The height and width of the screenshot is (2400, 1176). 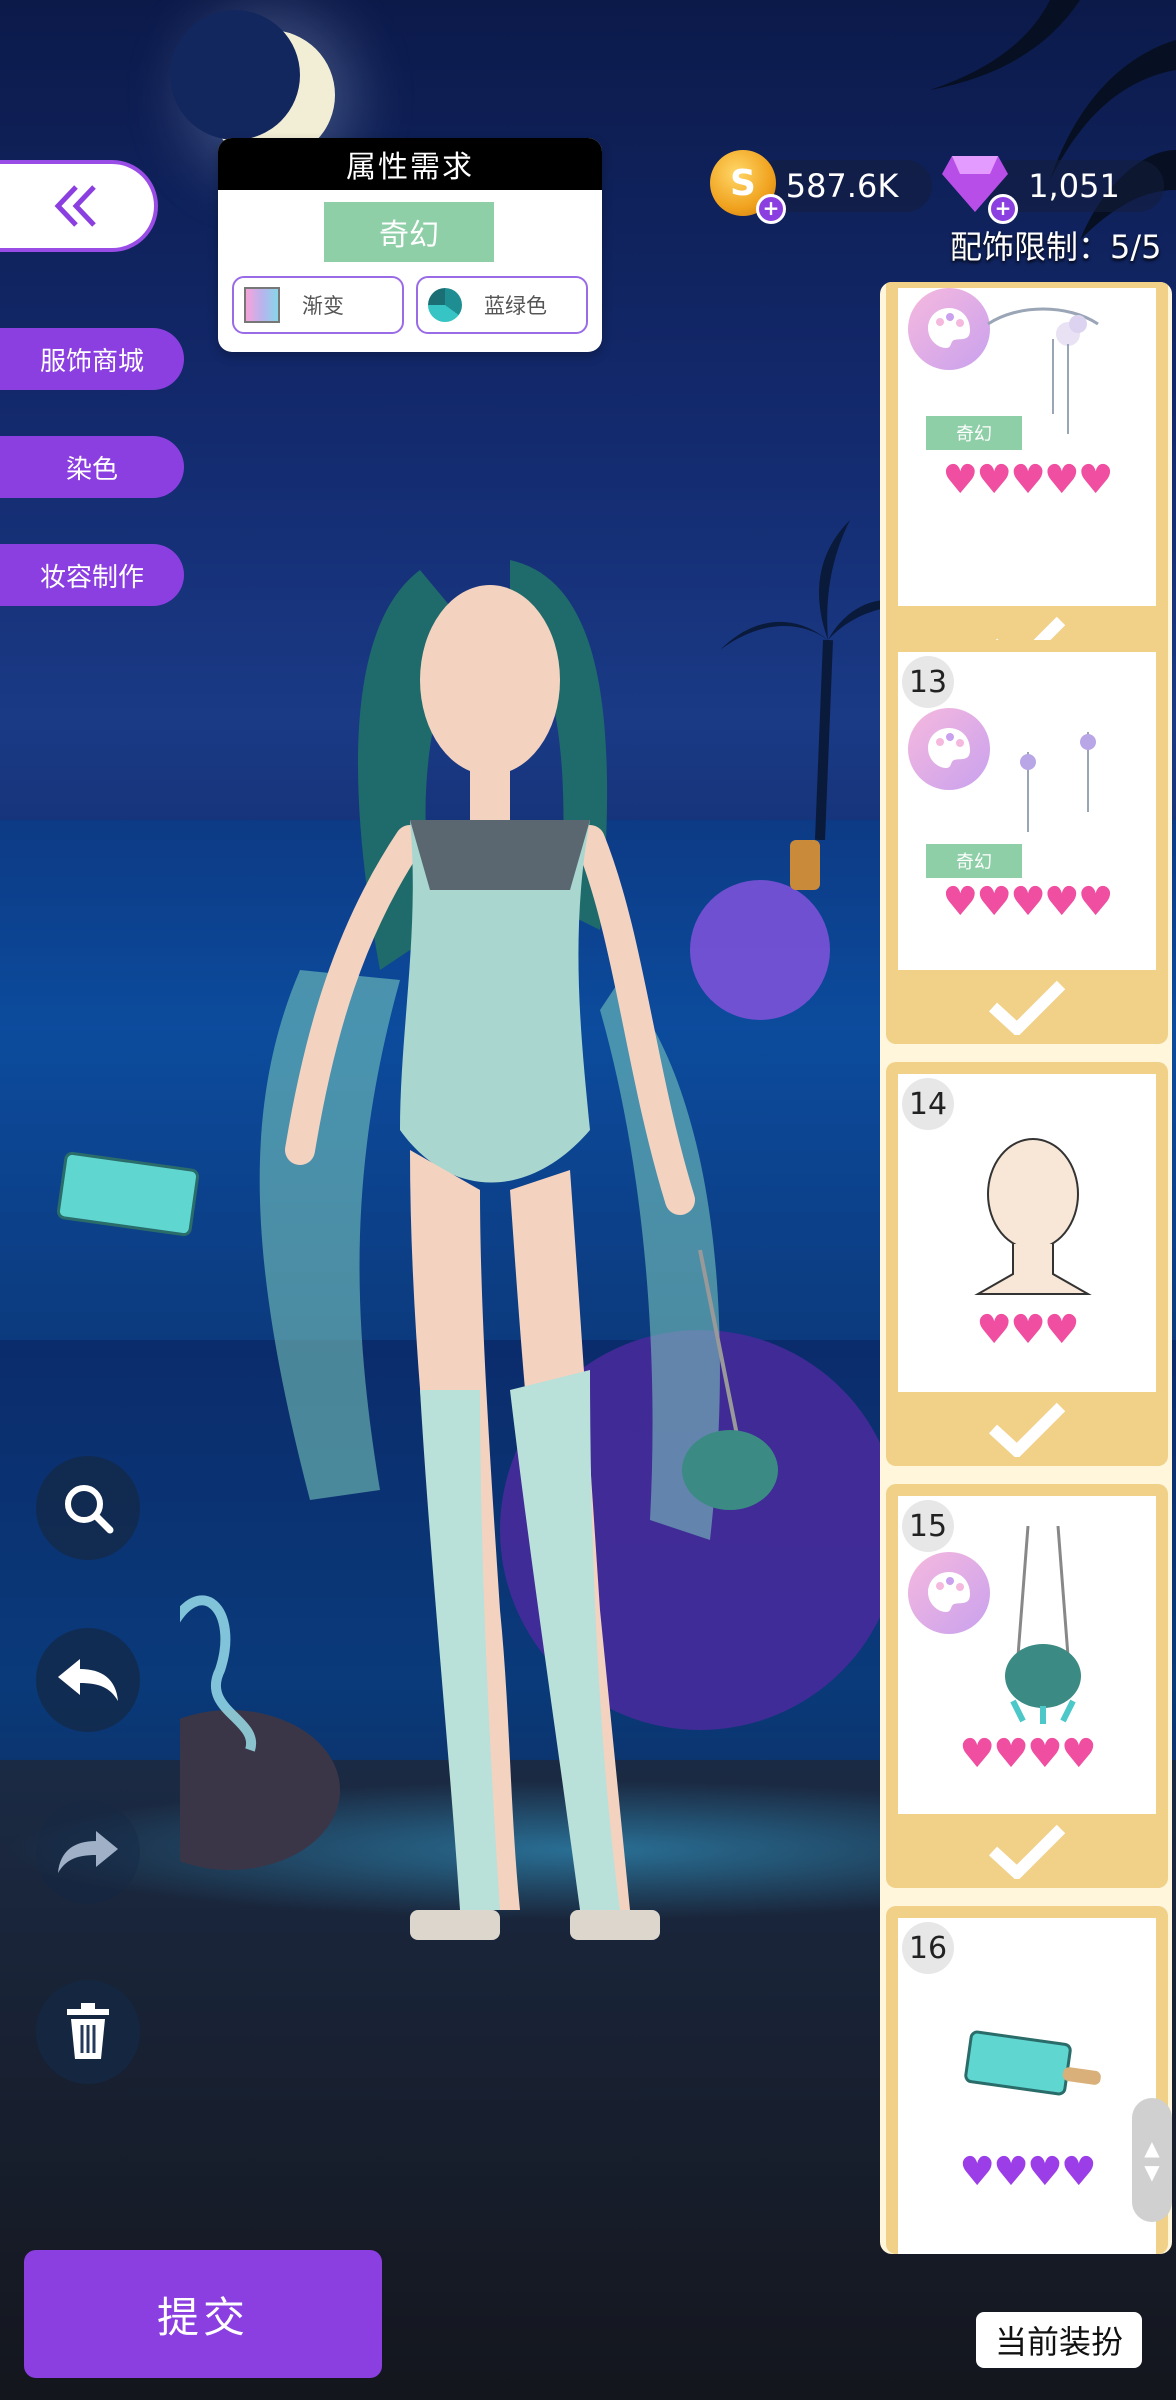 I want to click on item-number: 16, so click(x=928, y=1948).